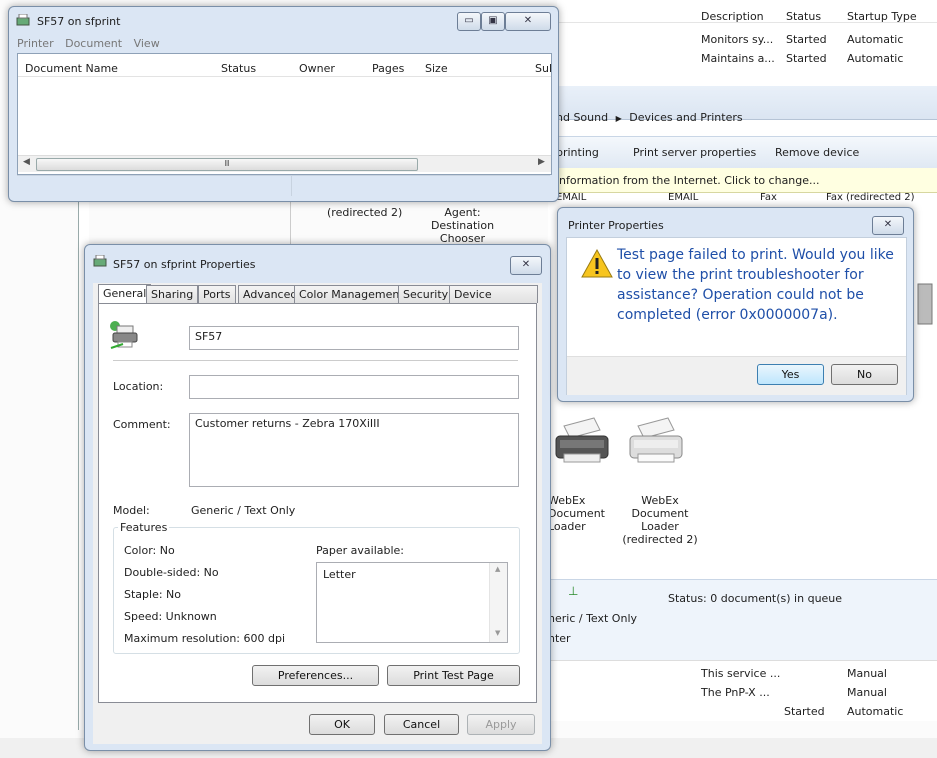 This screenshot has width=937, height=758. What do you see at coordinates (172, 294) in the screenshot?
I see `tab-sharing: Sharing` at bounding box center [172, 294].